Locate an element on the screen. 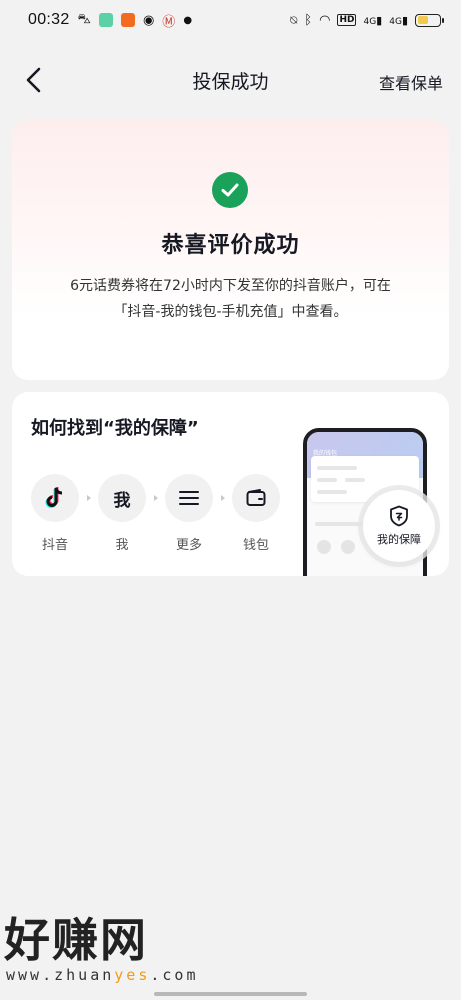 The height and width of the screenshot is (1000, 461). step-me: 我 我 is located at coordinates (122, 513).